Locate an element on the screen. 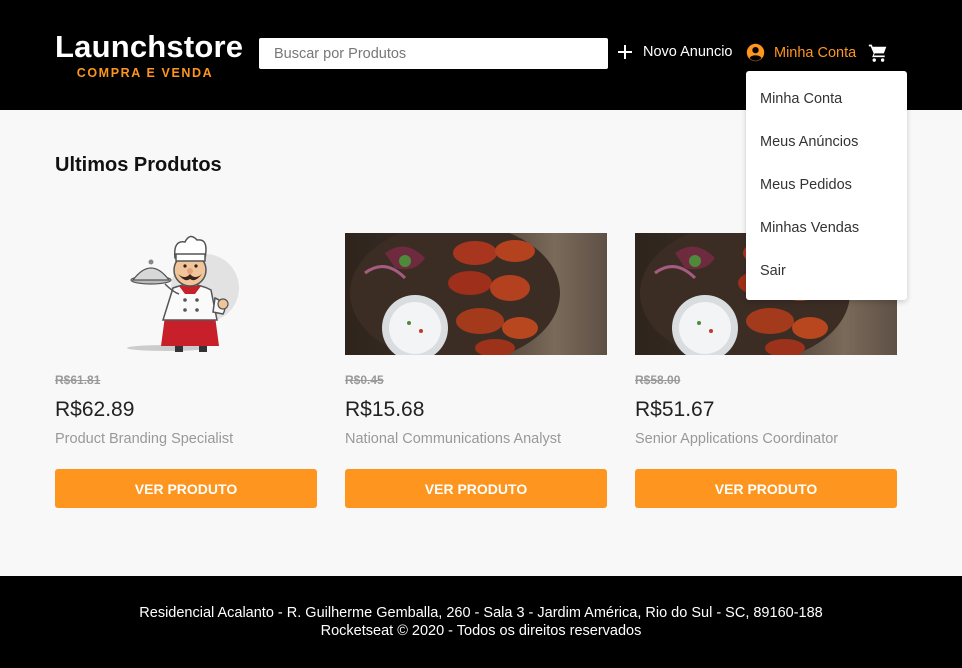  dropdown-item-meus-pedidos: Meus Pedidos is located at coordinates (826, 185).